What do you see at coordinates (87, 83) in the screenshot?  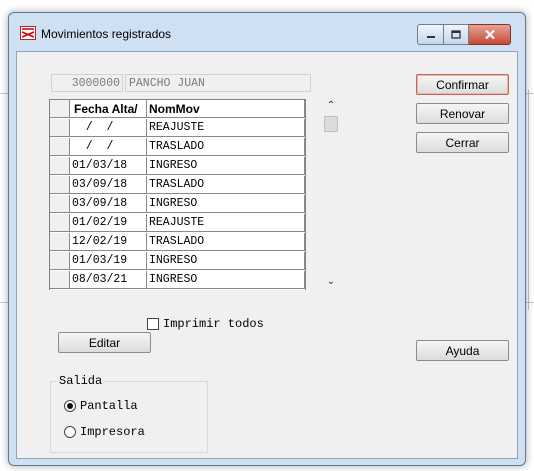 I see `employee-code-field: 3000000` at bounding box center [87, 83].